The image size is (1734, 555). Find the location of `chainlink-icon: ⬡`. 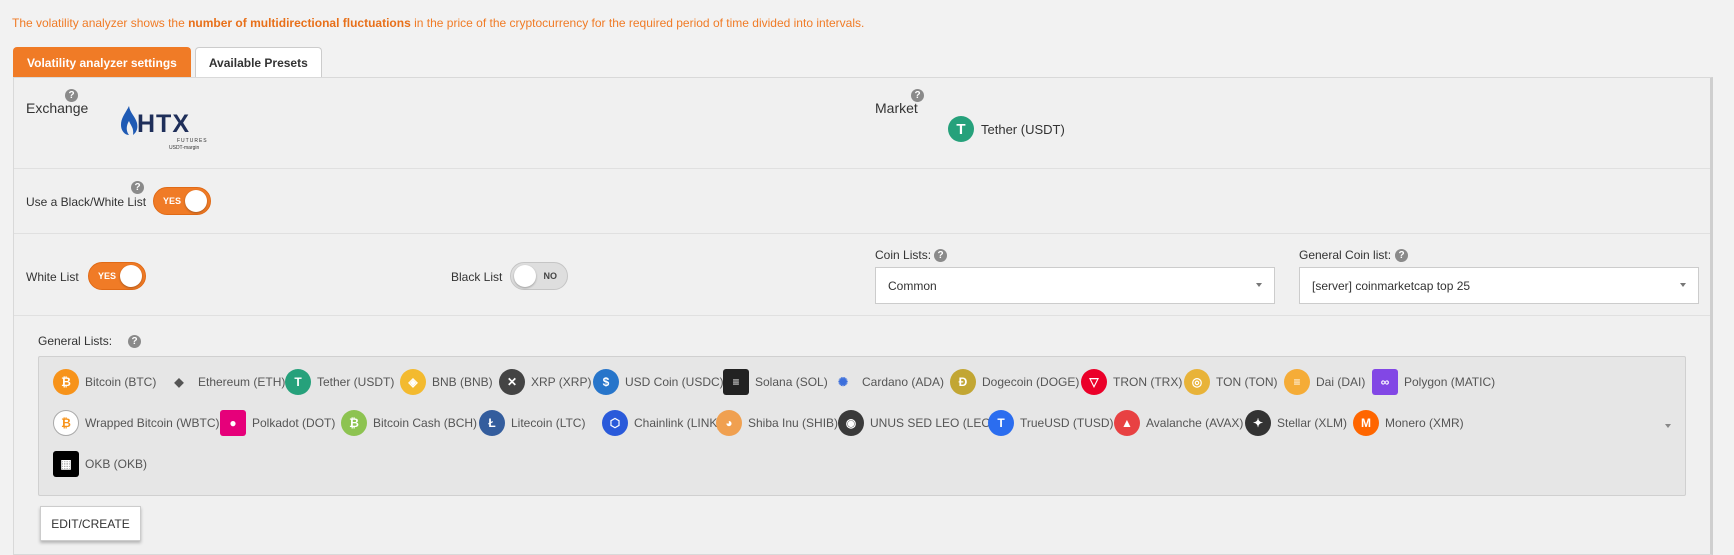

chainlink-icon: ⬡ is located at coordinates (615, 423).